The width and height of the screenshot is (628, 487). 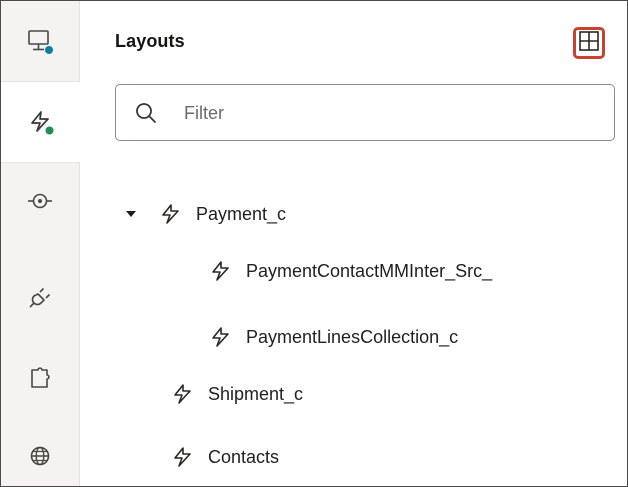 I want to click on tree-item-paymentcontactmminter: PaymentContactMMInter_Src_, so click(x=351, y=271).